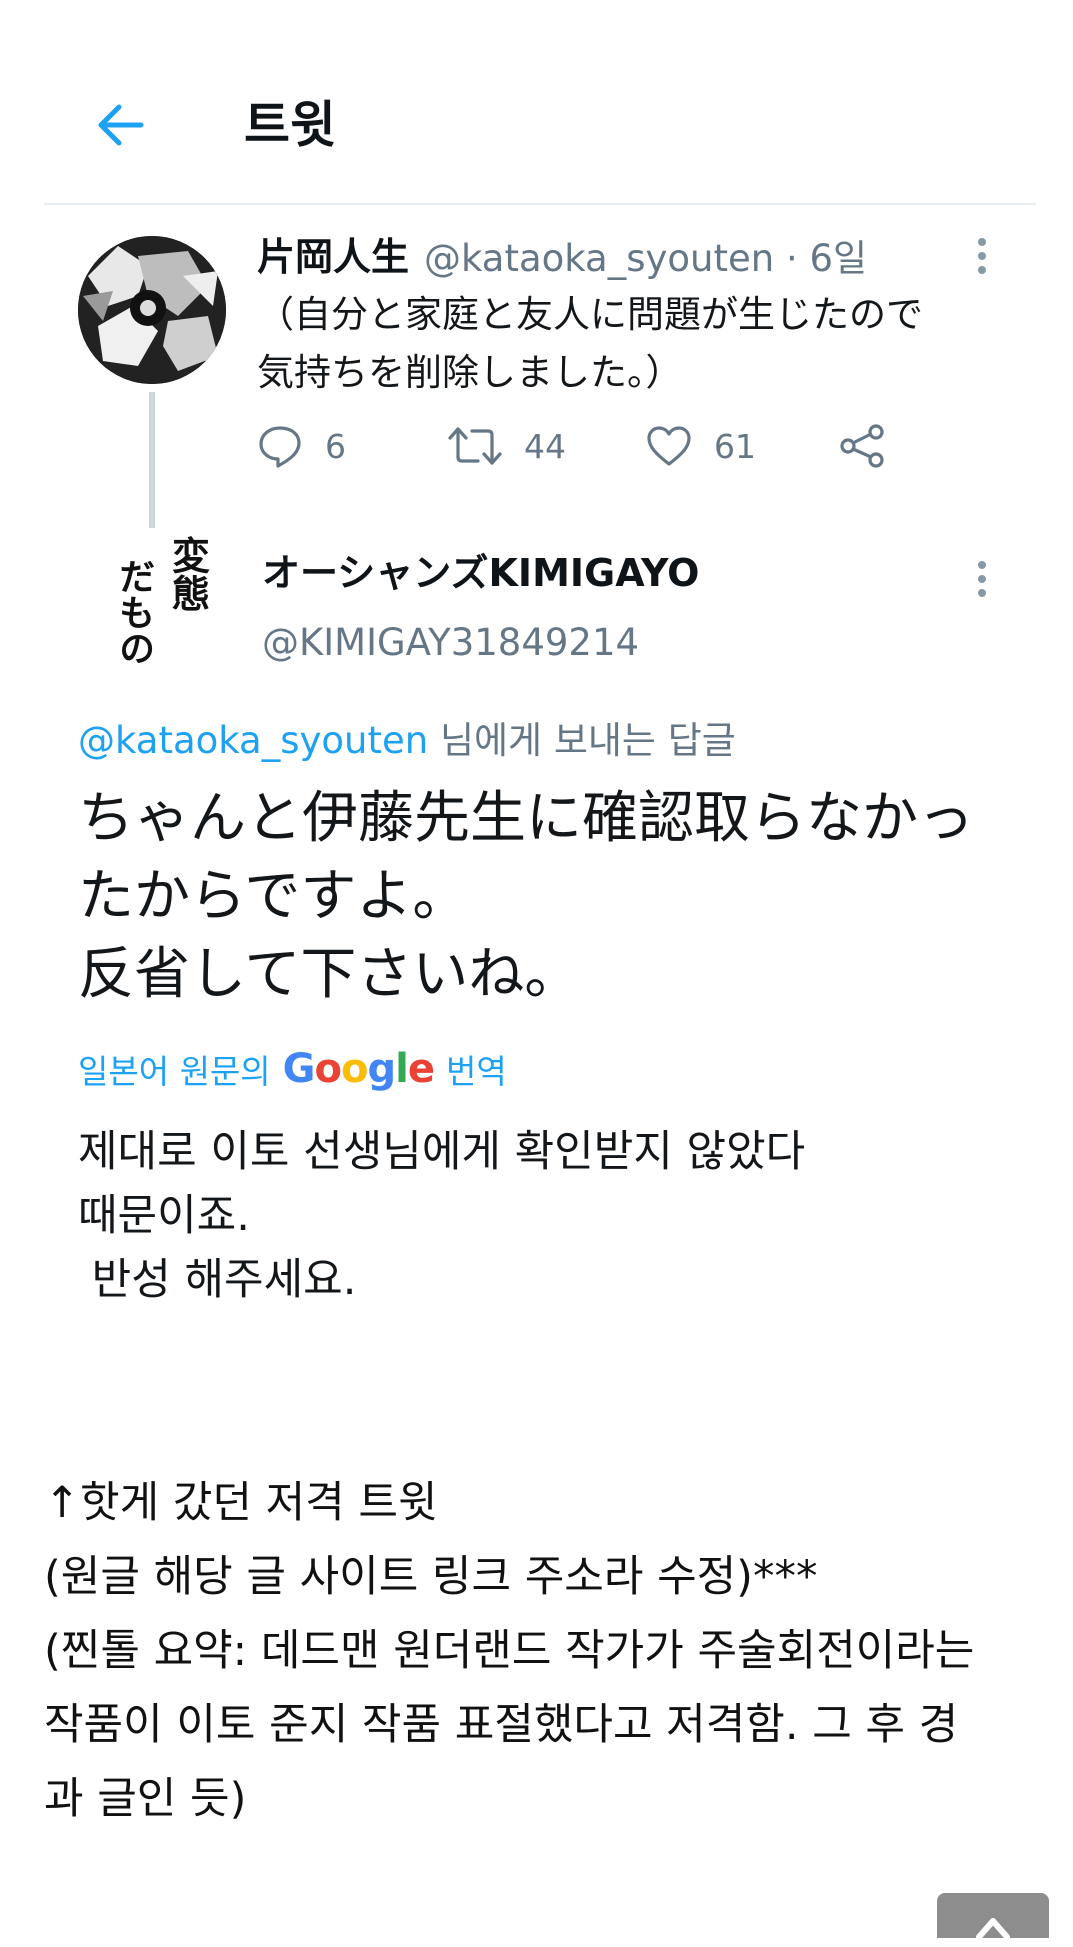 This screenshot has width=1073, height=1947. Describe the element at coordinates (480, 573) in the screenshot. I see `author-name: オーシャンズKIMIGAYO` at that location.